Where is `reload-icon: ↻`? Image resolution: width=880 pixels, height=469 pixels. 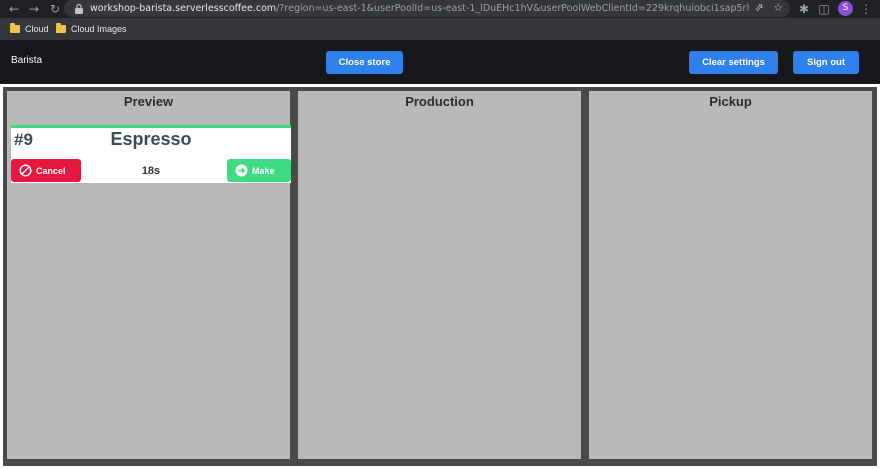 reload-icon: ↻ is located at coordinates (55, 9).